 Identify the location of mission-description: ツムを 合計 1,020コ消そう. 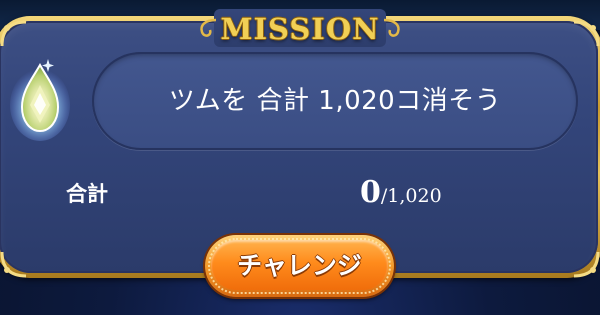
(335, 101).